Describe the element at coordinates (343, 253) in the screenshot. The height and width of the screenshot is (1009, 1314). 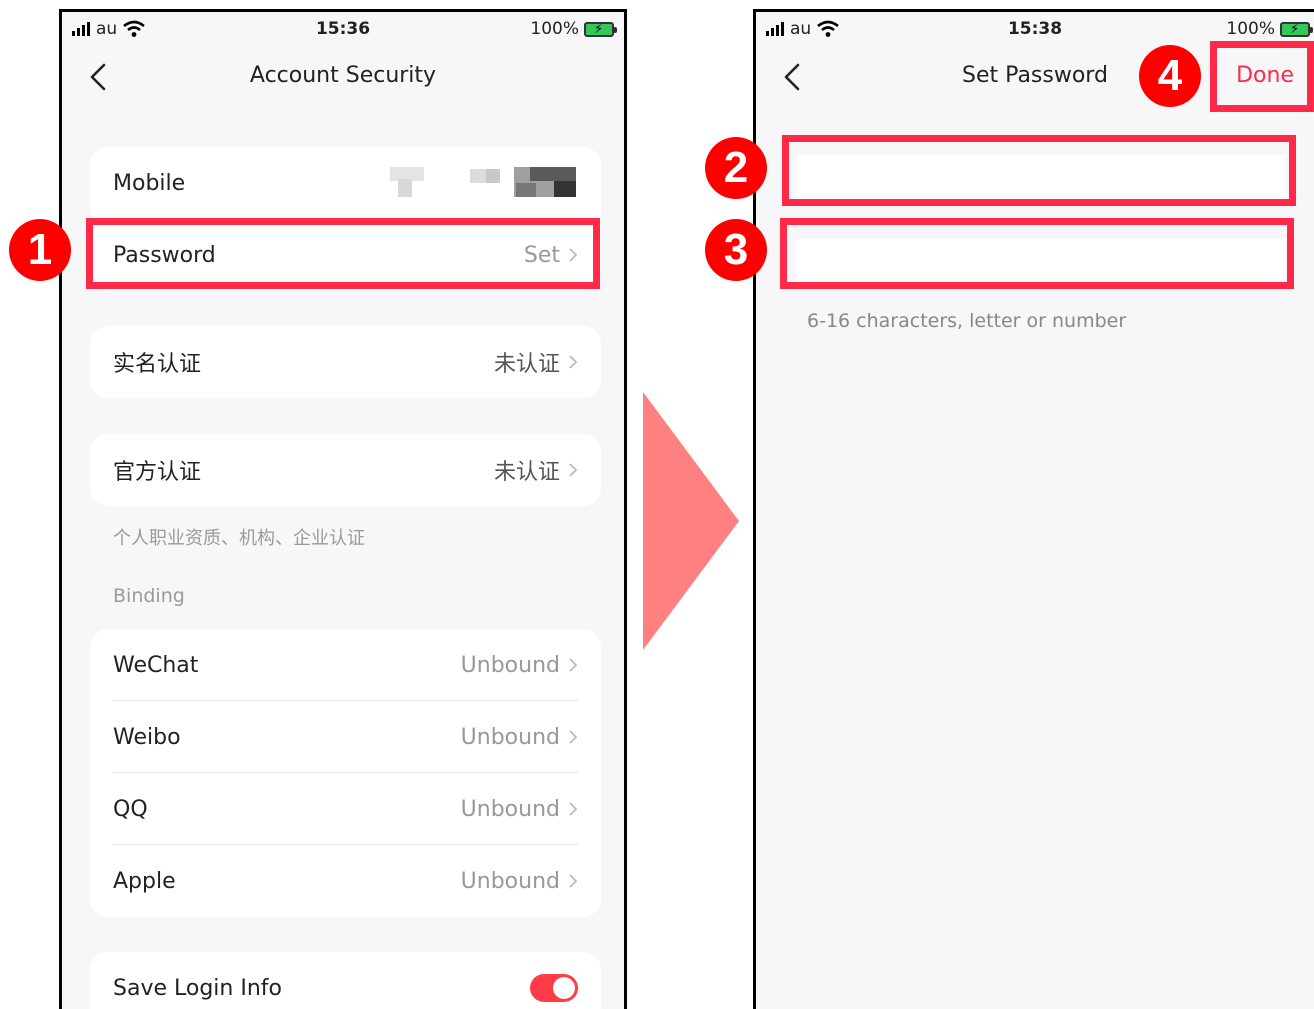
I see `step-1-highlight` at that location.